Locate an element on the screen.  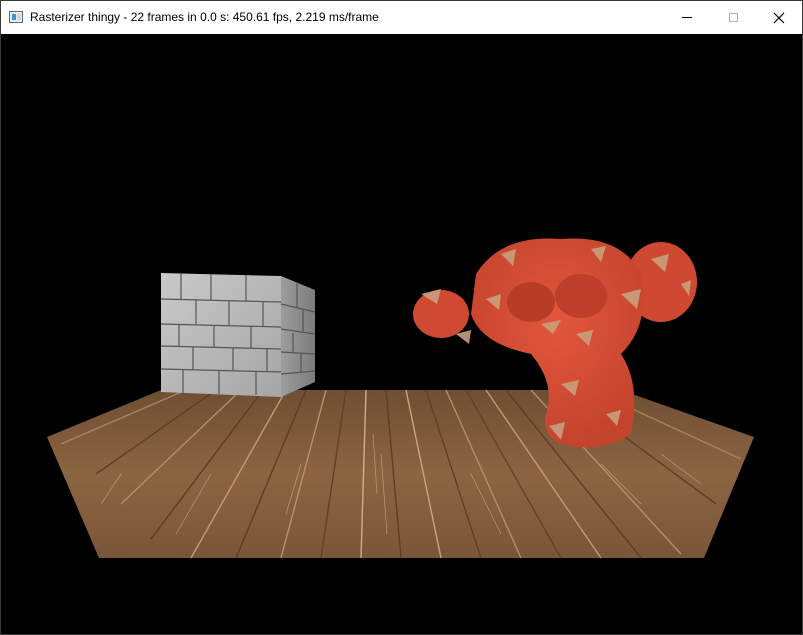
close-icon is located at coordinates (779, 17).